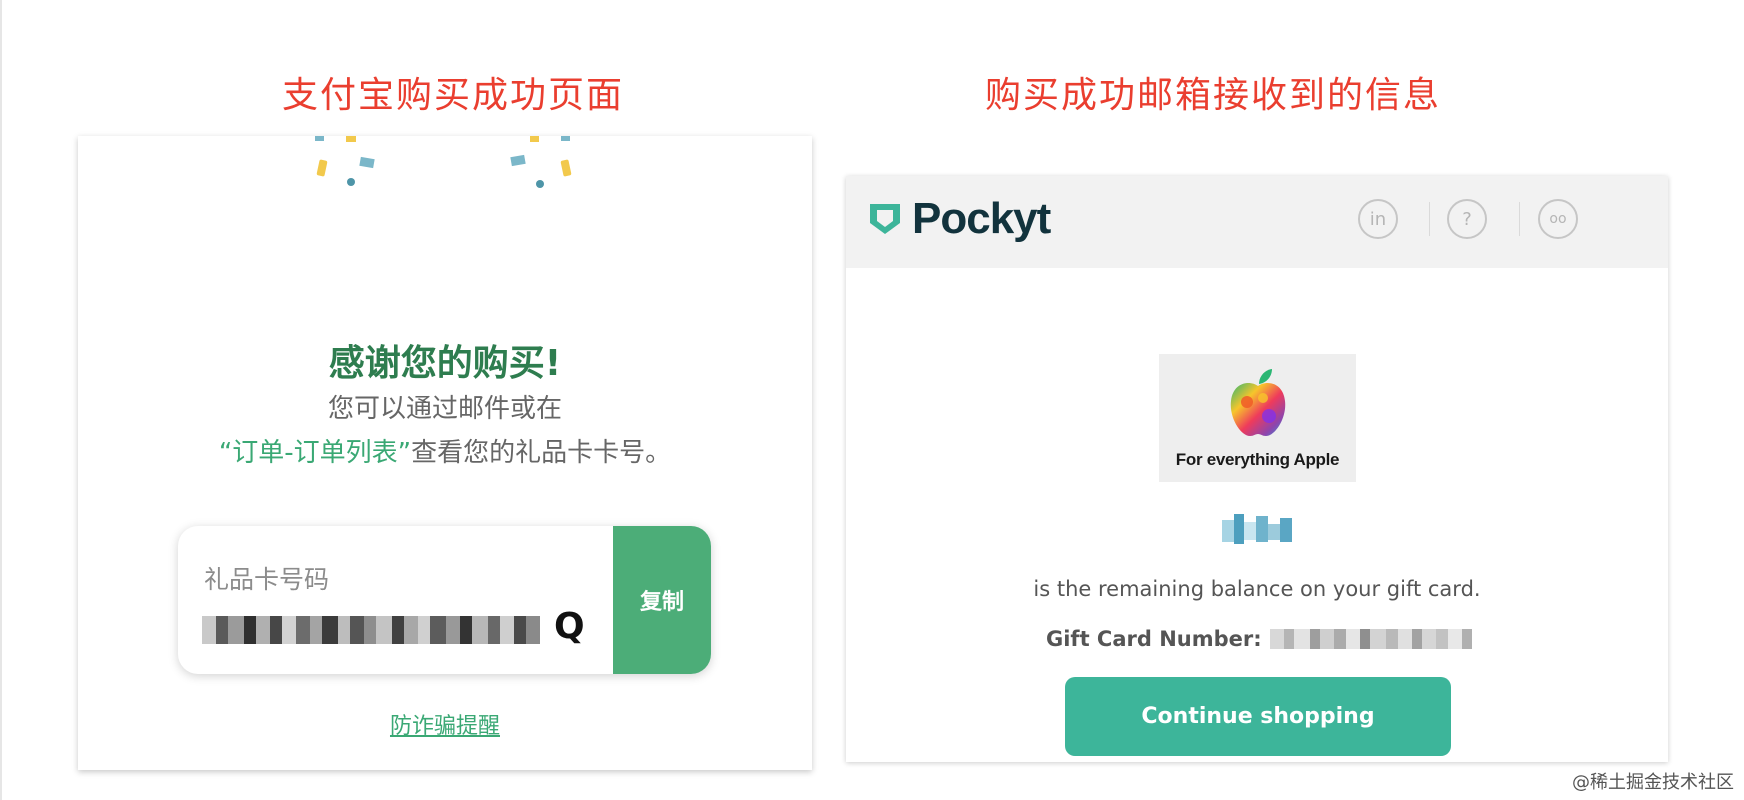 The width and height of the screenshot is (1744, 800). I want to click on gift-card-number-box: 礼品卡号码 Q 复制, so click(444, 600).